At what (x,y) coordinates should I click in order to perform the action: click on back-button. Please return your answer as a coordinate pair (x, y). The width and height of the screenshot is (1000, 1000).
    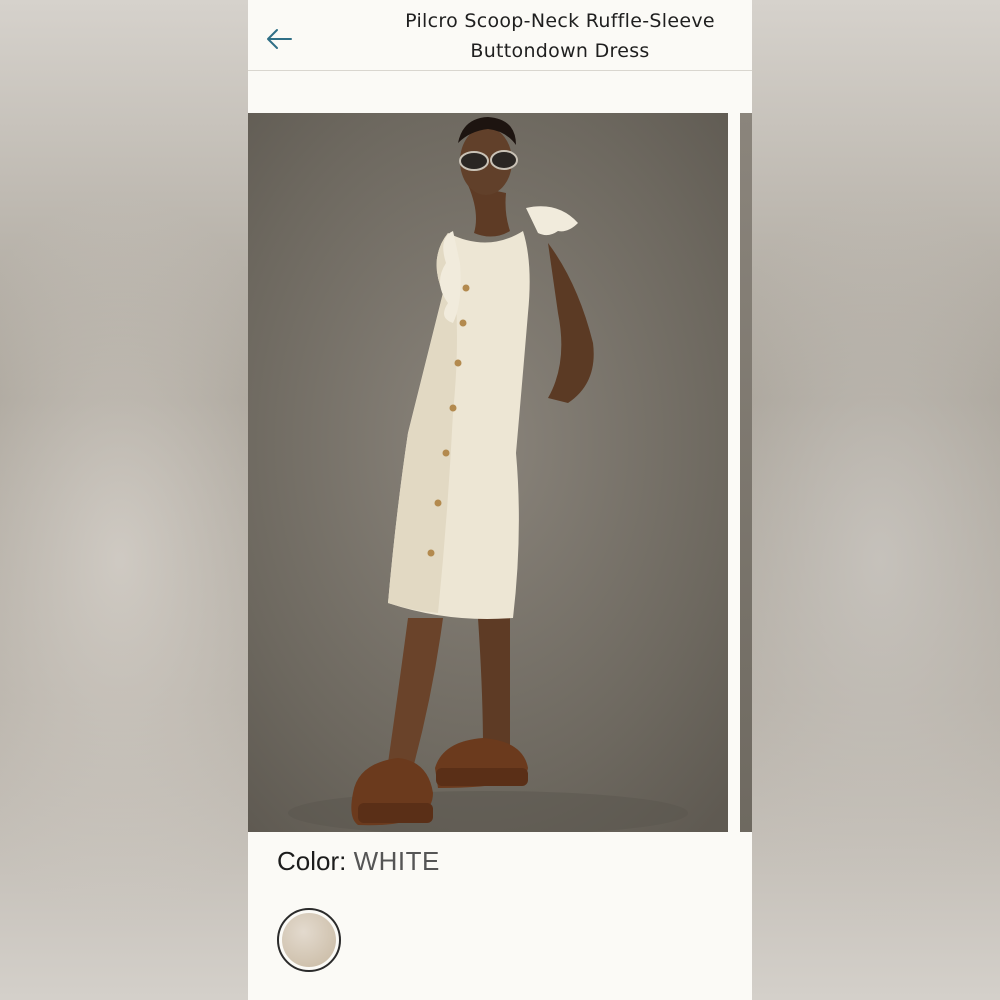
    Looking at the image, I should click on (279, 39).